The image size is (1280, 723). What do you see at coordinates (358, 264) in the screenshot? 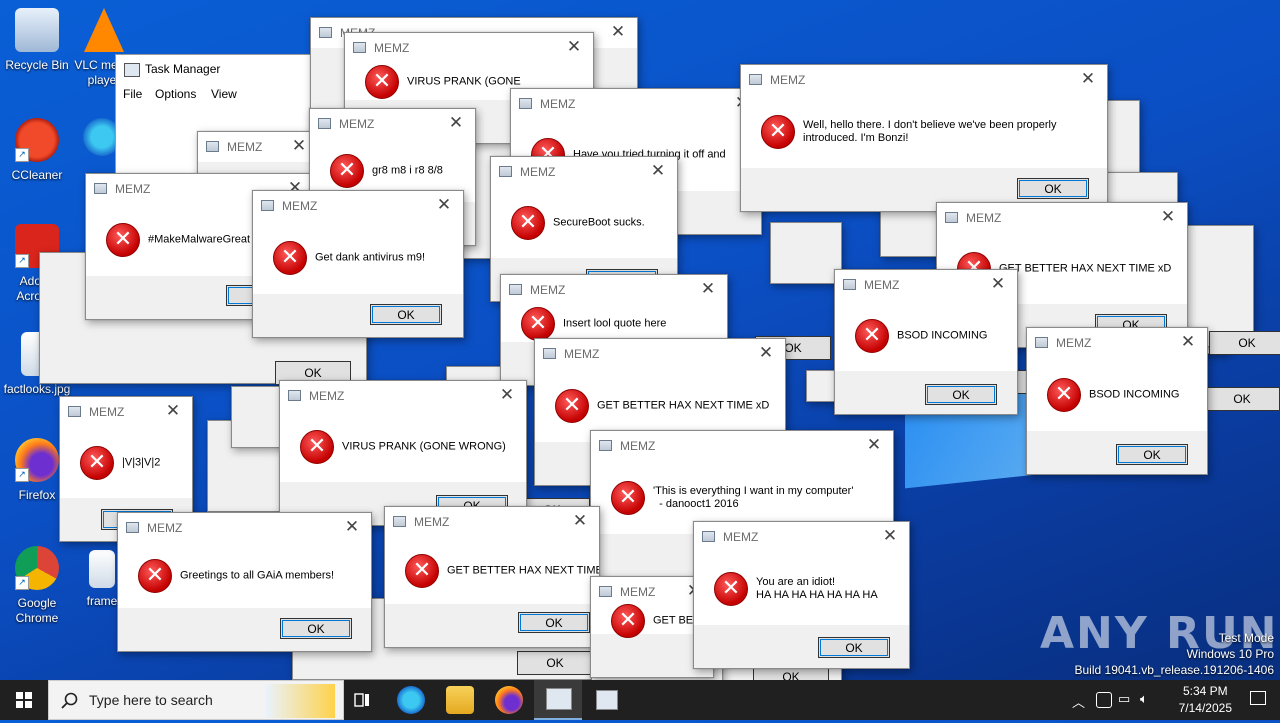
I see `memz-dialog: MEMZ ✕ ✕ Get dank antivirus m9! OK` at bounding box center [358, 264].